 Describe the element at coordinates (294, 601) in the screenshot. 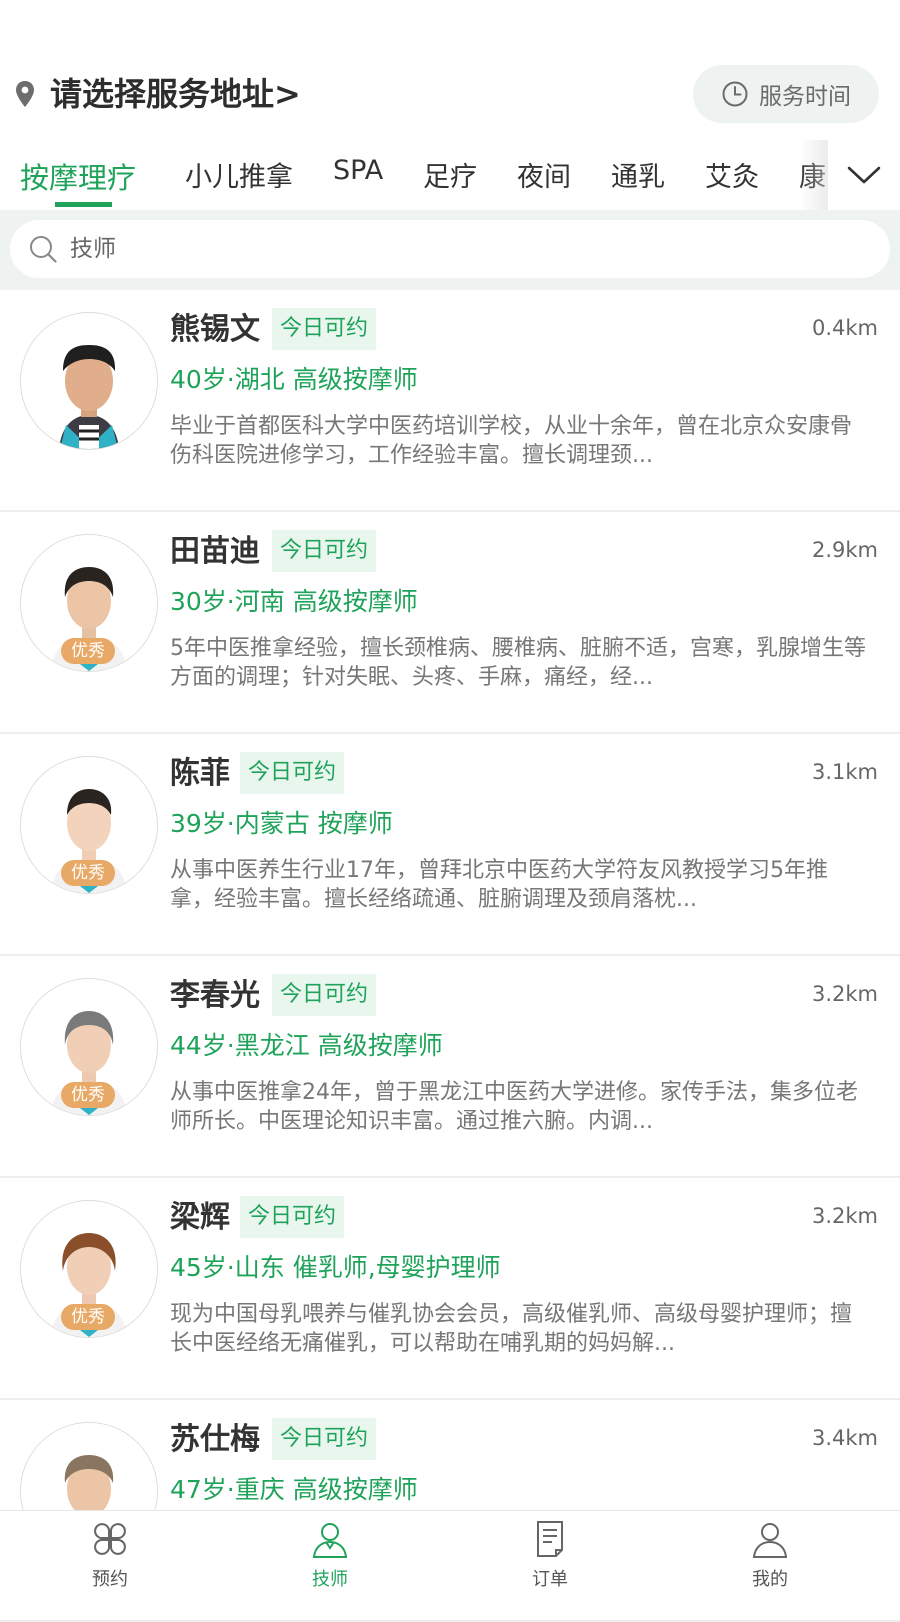

I see `therapist-meta: 30岁·河南 高级按摩师` at that location.